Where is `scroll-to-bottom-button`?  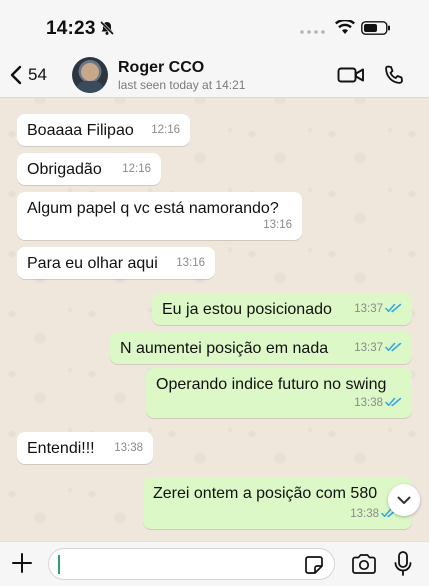
scroll-to-bottom-button is located at coordinates (404, 500).